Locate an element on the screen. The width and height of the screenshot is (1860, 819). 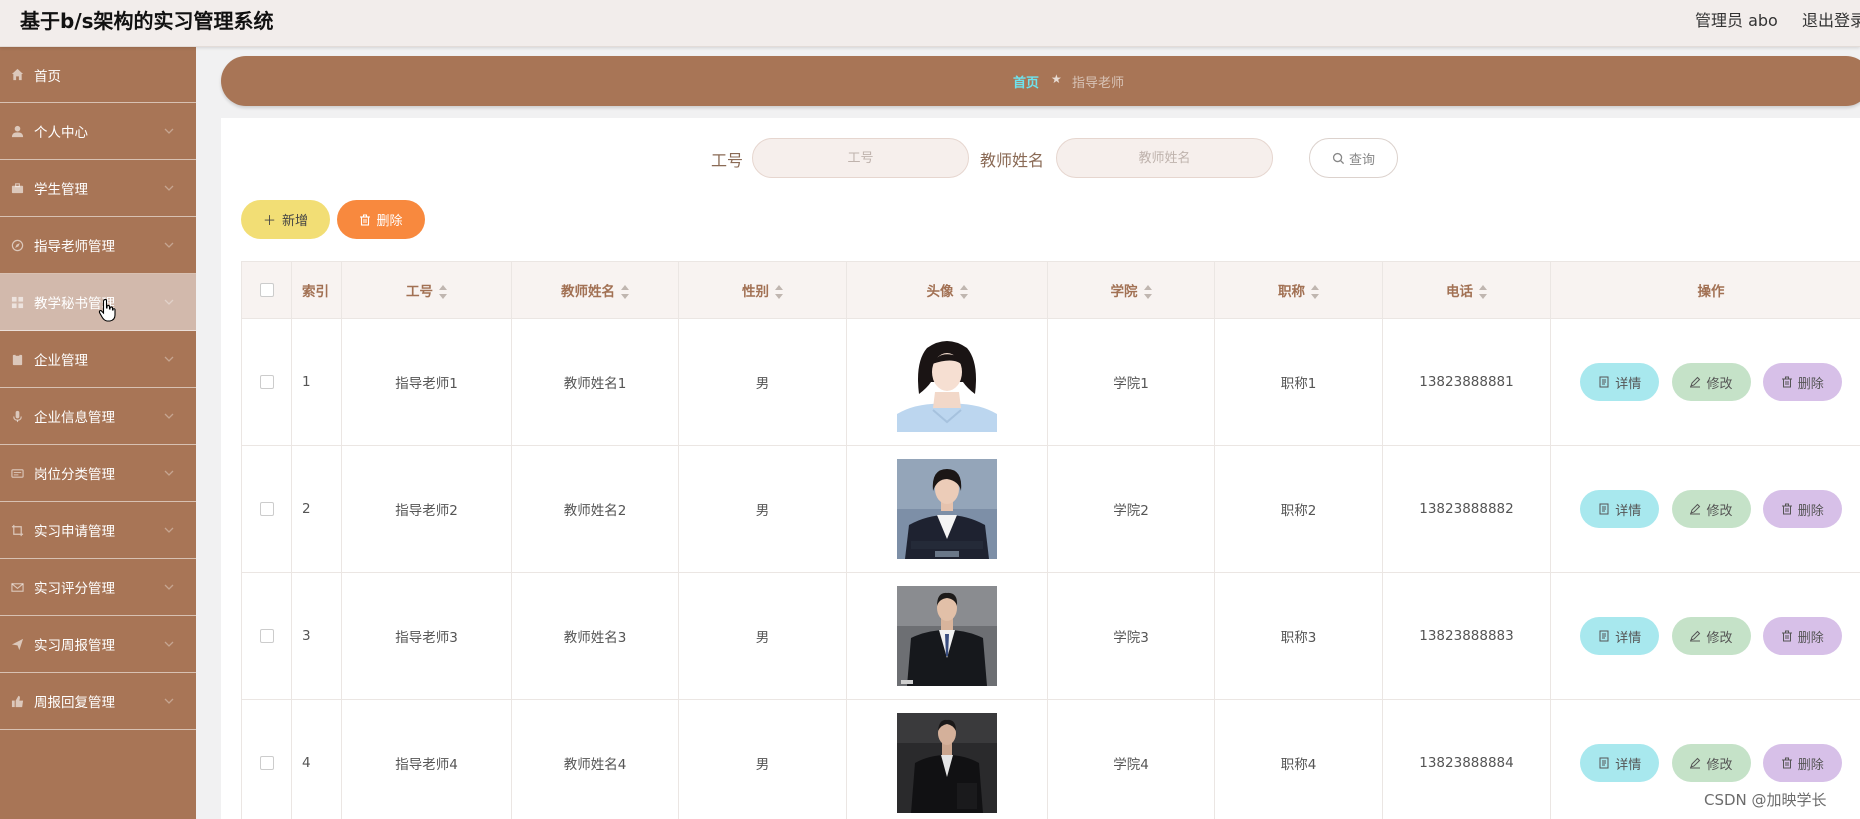
row-gender: 男 is located at coordinates (762, 636).